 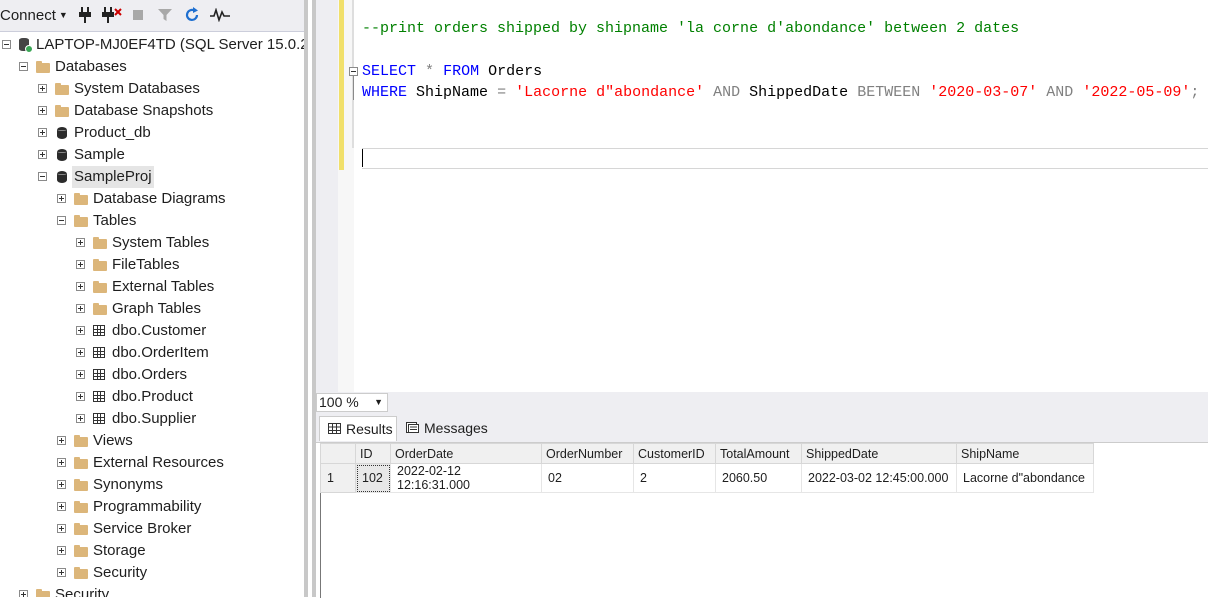 What do you see at coordinates (152, 573) in the screenshot?
I see `tree-node-security-db: Security` at bounding box center [152, 573].